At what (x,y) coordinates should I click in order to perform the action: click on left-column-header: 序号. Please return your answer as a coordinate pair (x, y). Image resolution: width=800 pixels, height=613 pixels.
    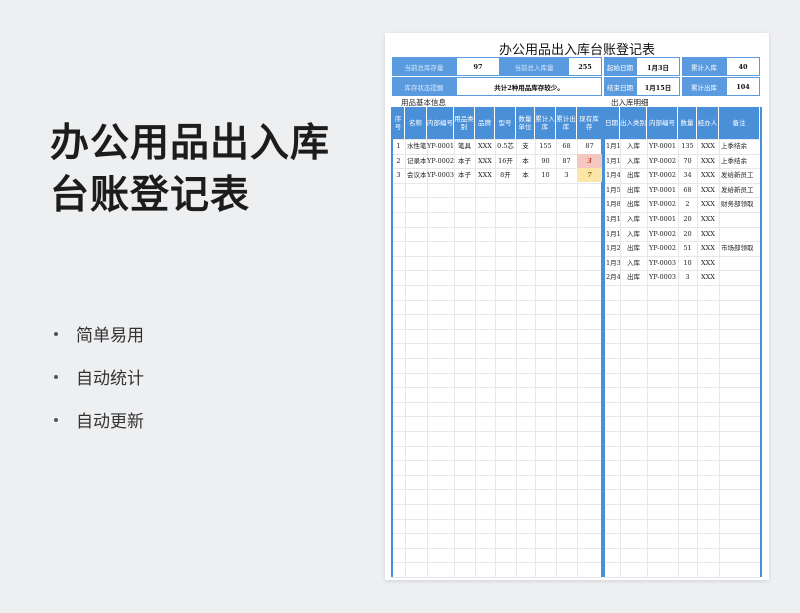
    Looking at the image, I should click on (398, 123).